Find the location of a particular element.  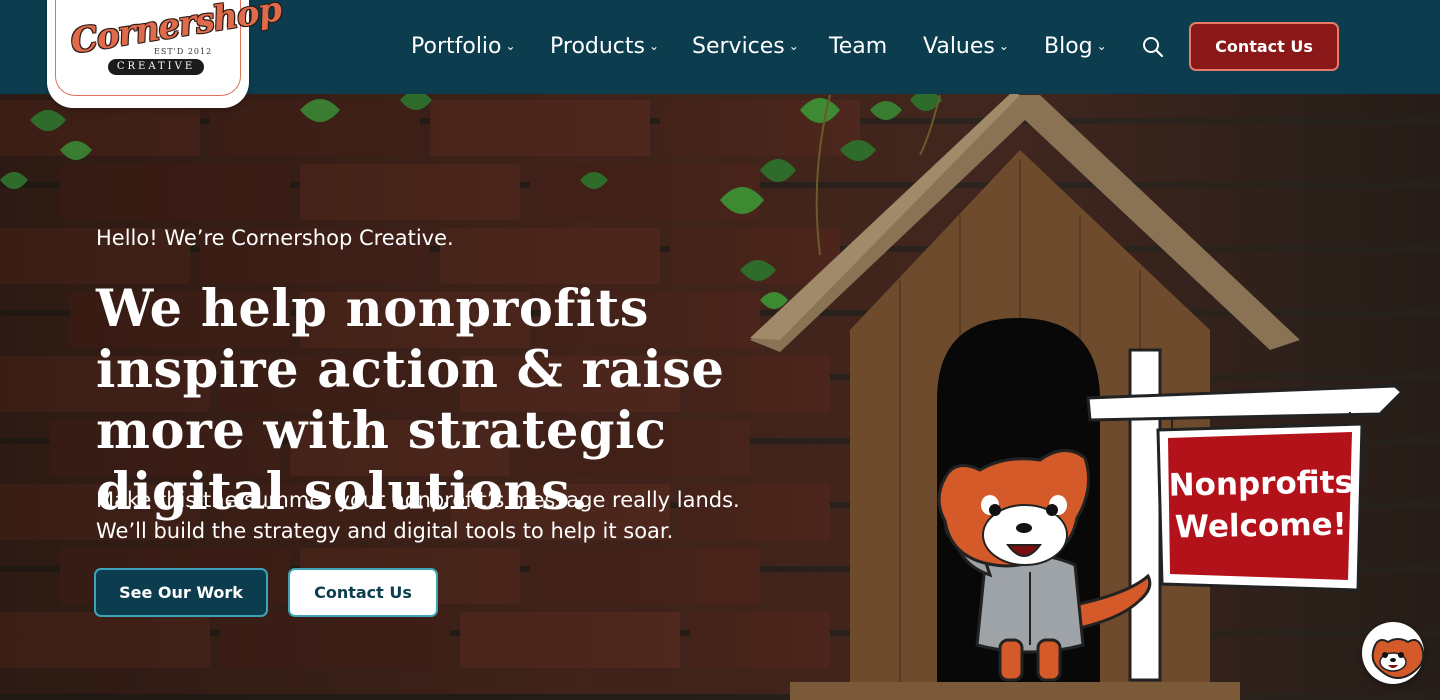

nav-item-products: Products ⌄ is located at coordinates (604, 47).